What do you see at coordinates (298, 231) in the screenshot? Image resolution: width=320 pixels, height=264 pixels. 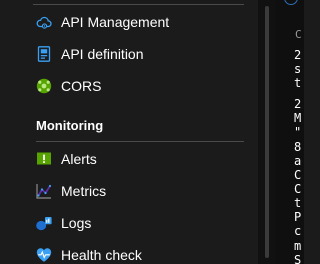 I see `log-line: c` at bounding box center [298, 231].